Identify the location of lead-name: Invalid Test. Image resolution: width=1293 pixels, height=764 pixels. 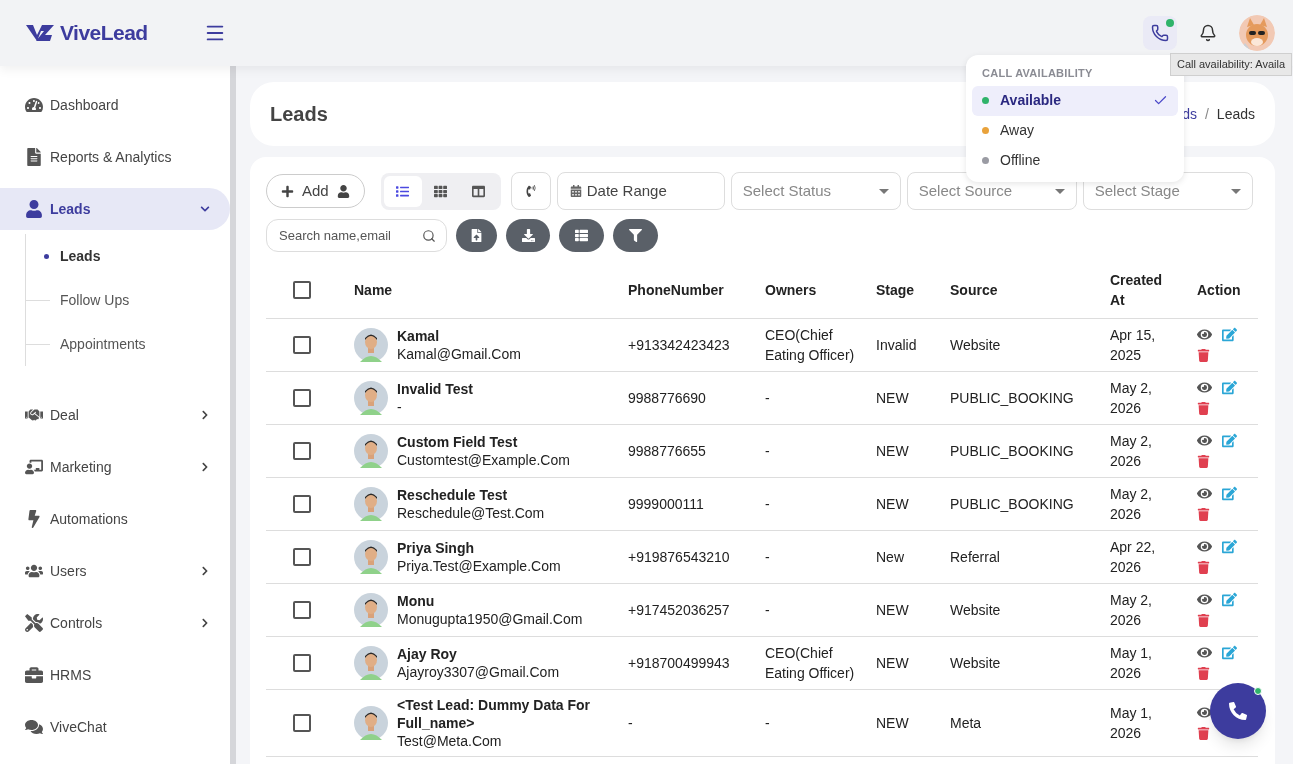
(435, 388).